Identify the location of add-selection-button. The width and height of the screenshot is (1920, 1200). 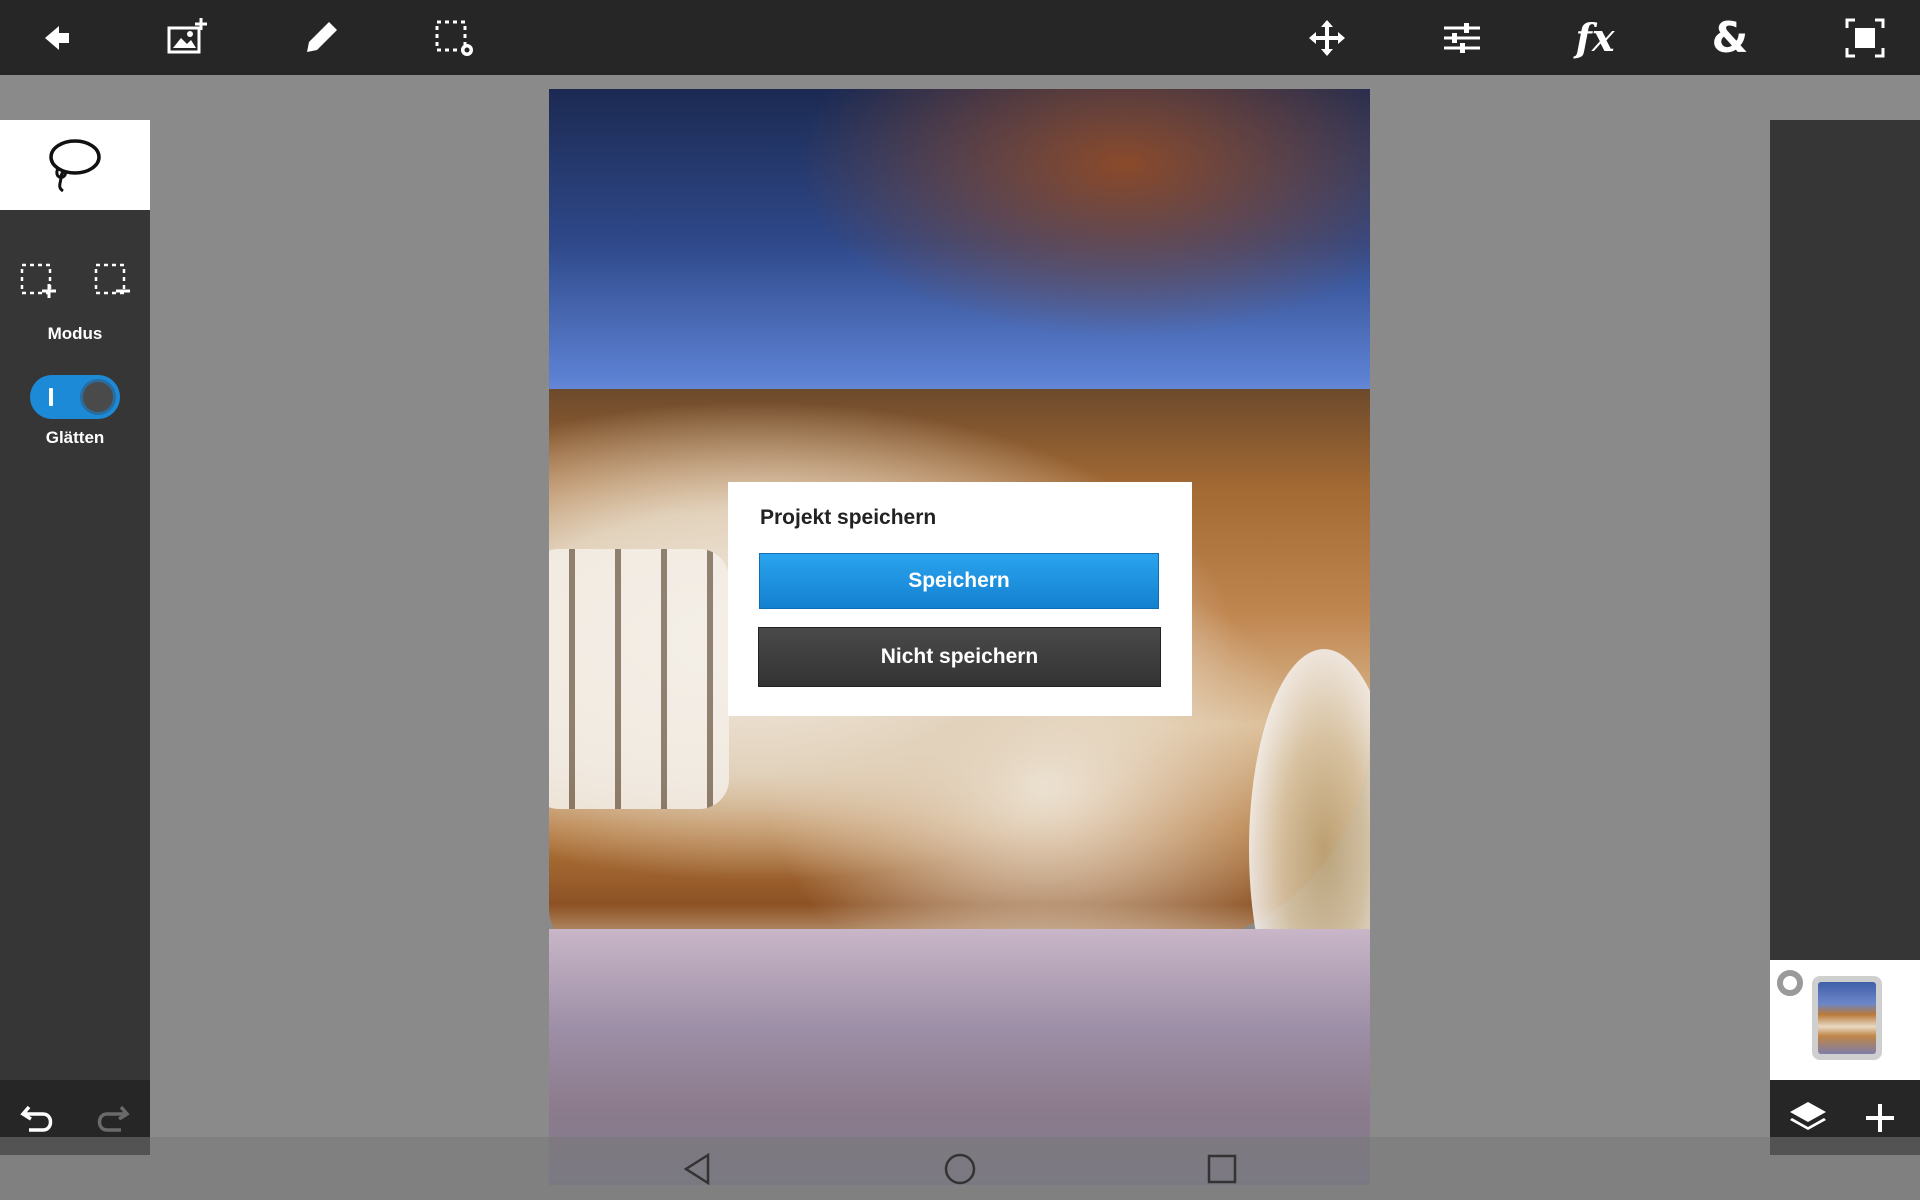
(39, 280).